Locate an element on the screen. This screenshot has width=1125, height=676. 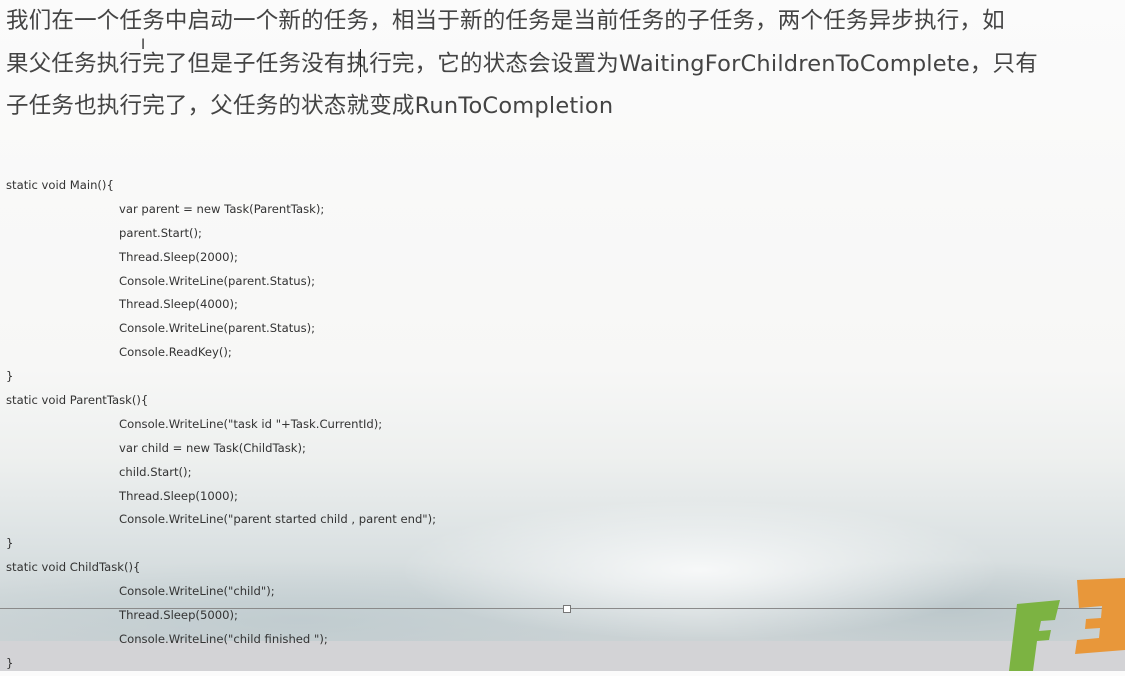
code-line: var parent = new Task(ParentTask); is located at coordinates (222, 208).